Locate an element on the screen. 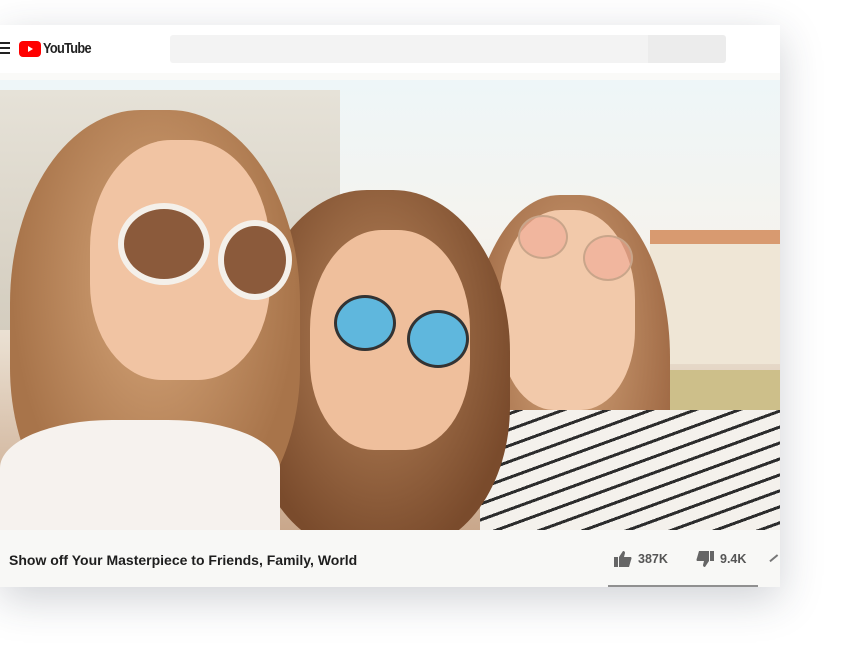 The width and height of the screenshot is (861, 662). dislike-count: 9.4K is located at coordinates (733, 559).